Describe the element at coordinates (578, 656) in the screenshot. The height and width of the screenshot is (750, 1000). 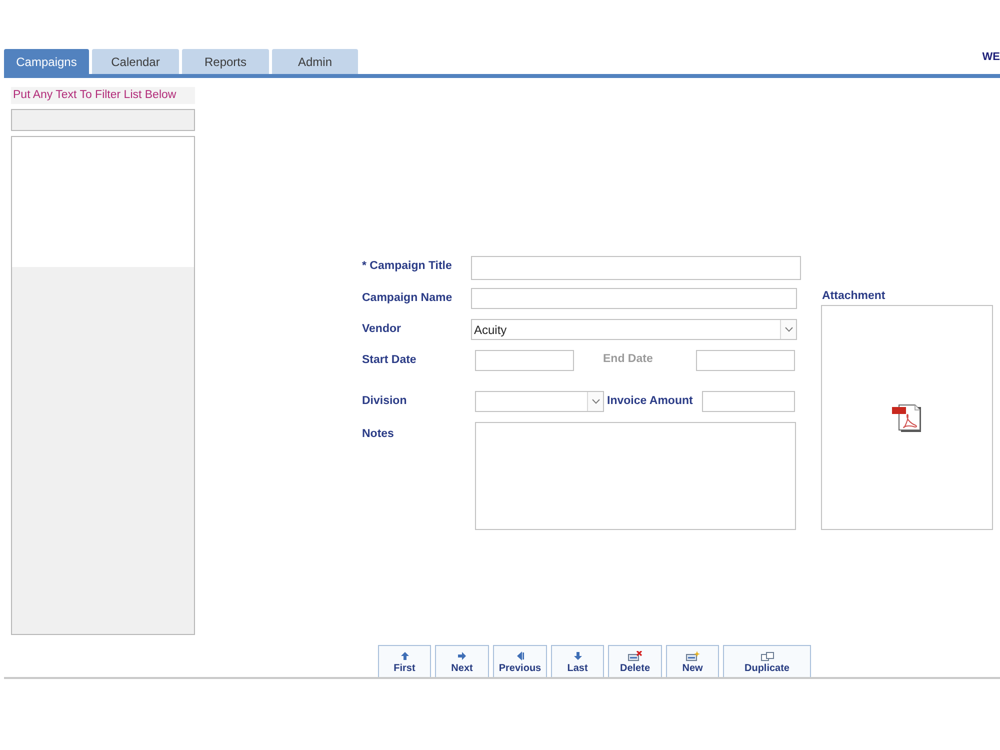
I see `arrow-down-icon` at that location.